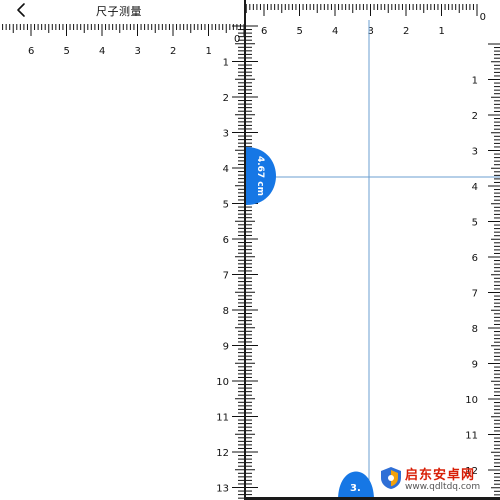 The image size is (500, 500). What do you see at coordinates (237, 39) in the screenshot?
I see `origin-label: 0` at bounding box center [237, 39].